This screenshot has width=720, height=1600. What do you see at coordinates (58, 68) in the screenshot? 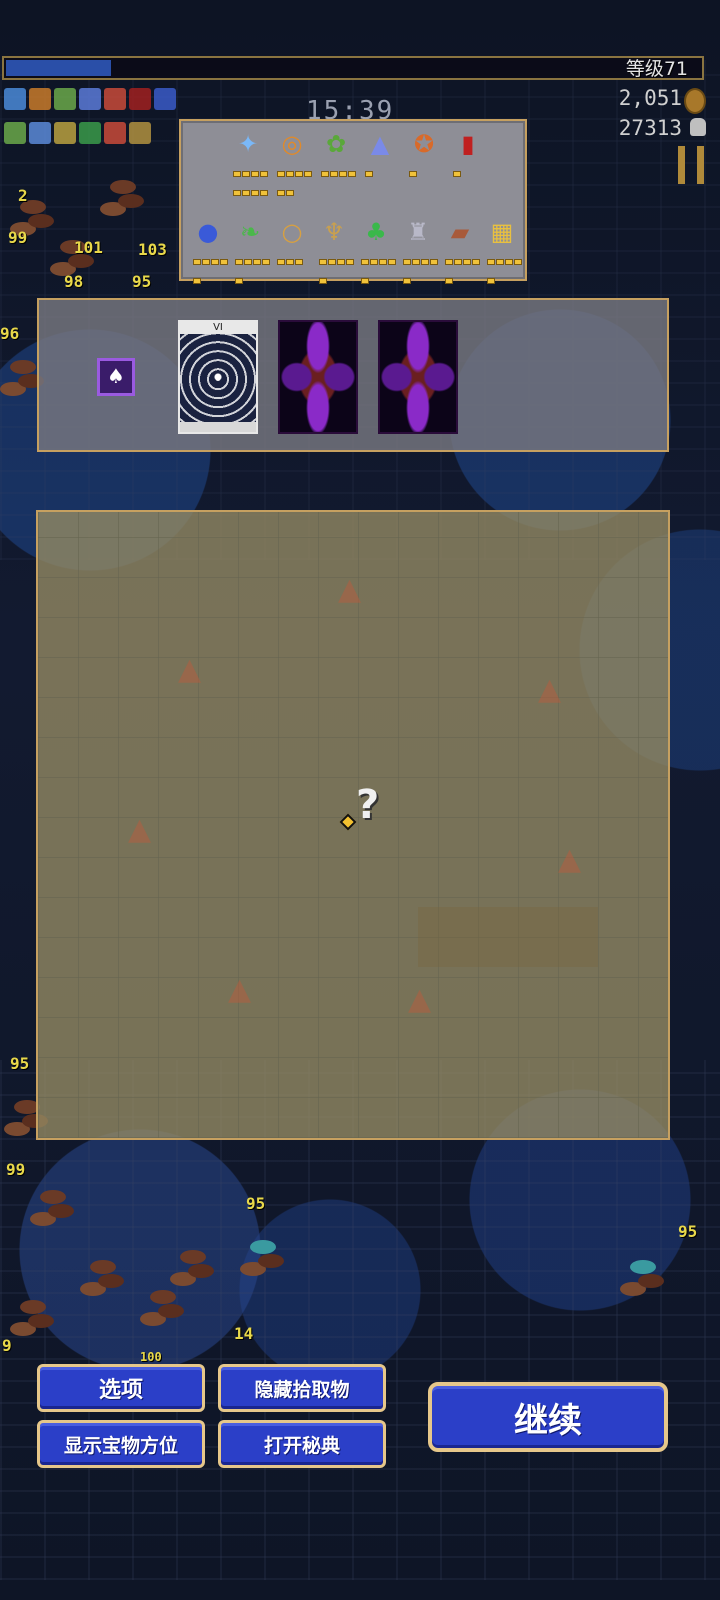
I see `experience-fill` at bounding box center [58, 68].